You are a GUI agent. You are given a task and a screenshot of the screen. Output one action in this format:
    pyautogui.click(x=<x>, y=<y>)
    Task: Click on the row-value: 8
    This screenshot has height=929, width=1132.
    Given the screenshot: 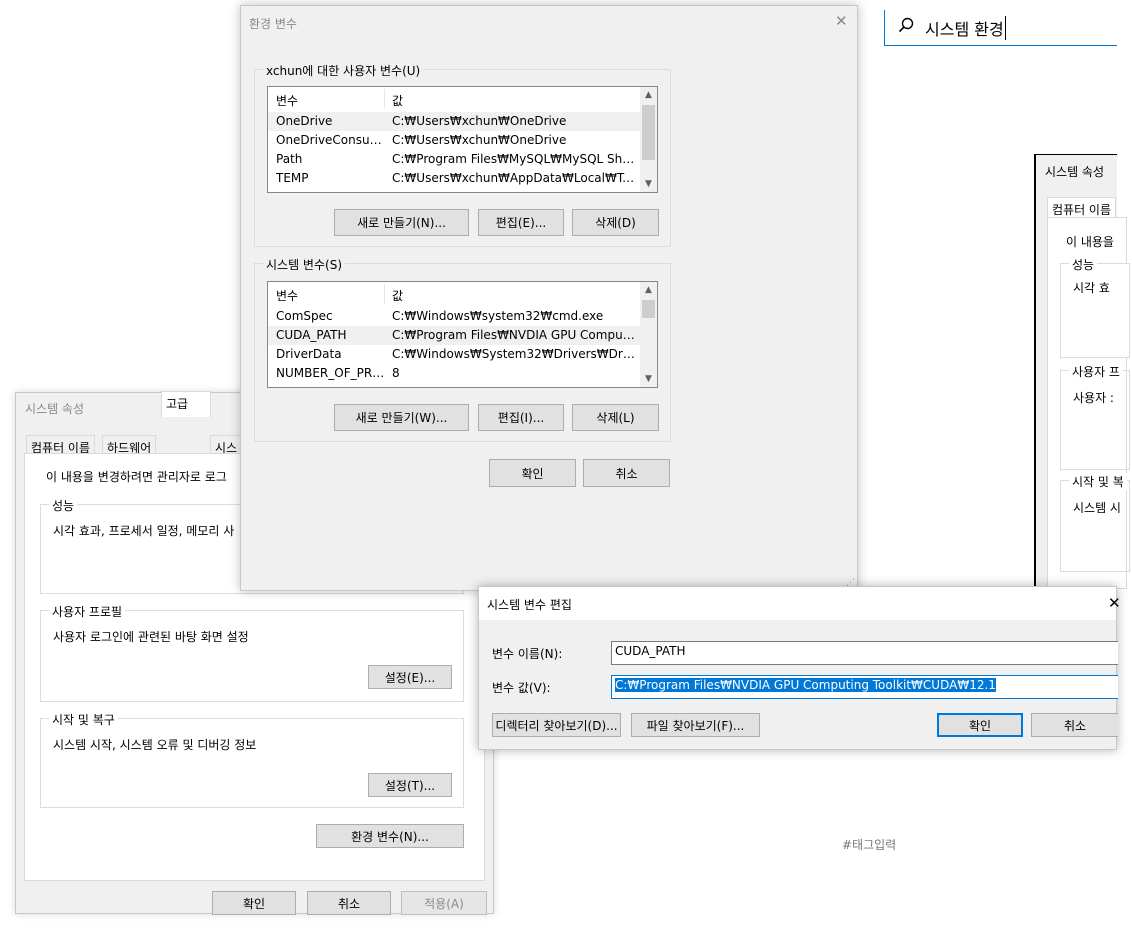 What is the action you would take?
    pyautogui.click(x=396, y=373)
    